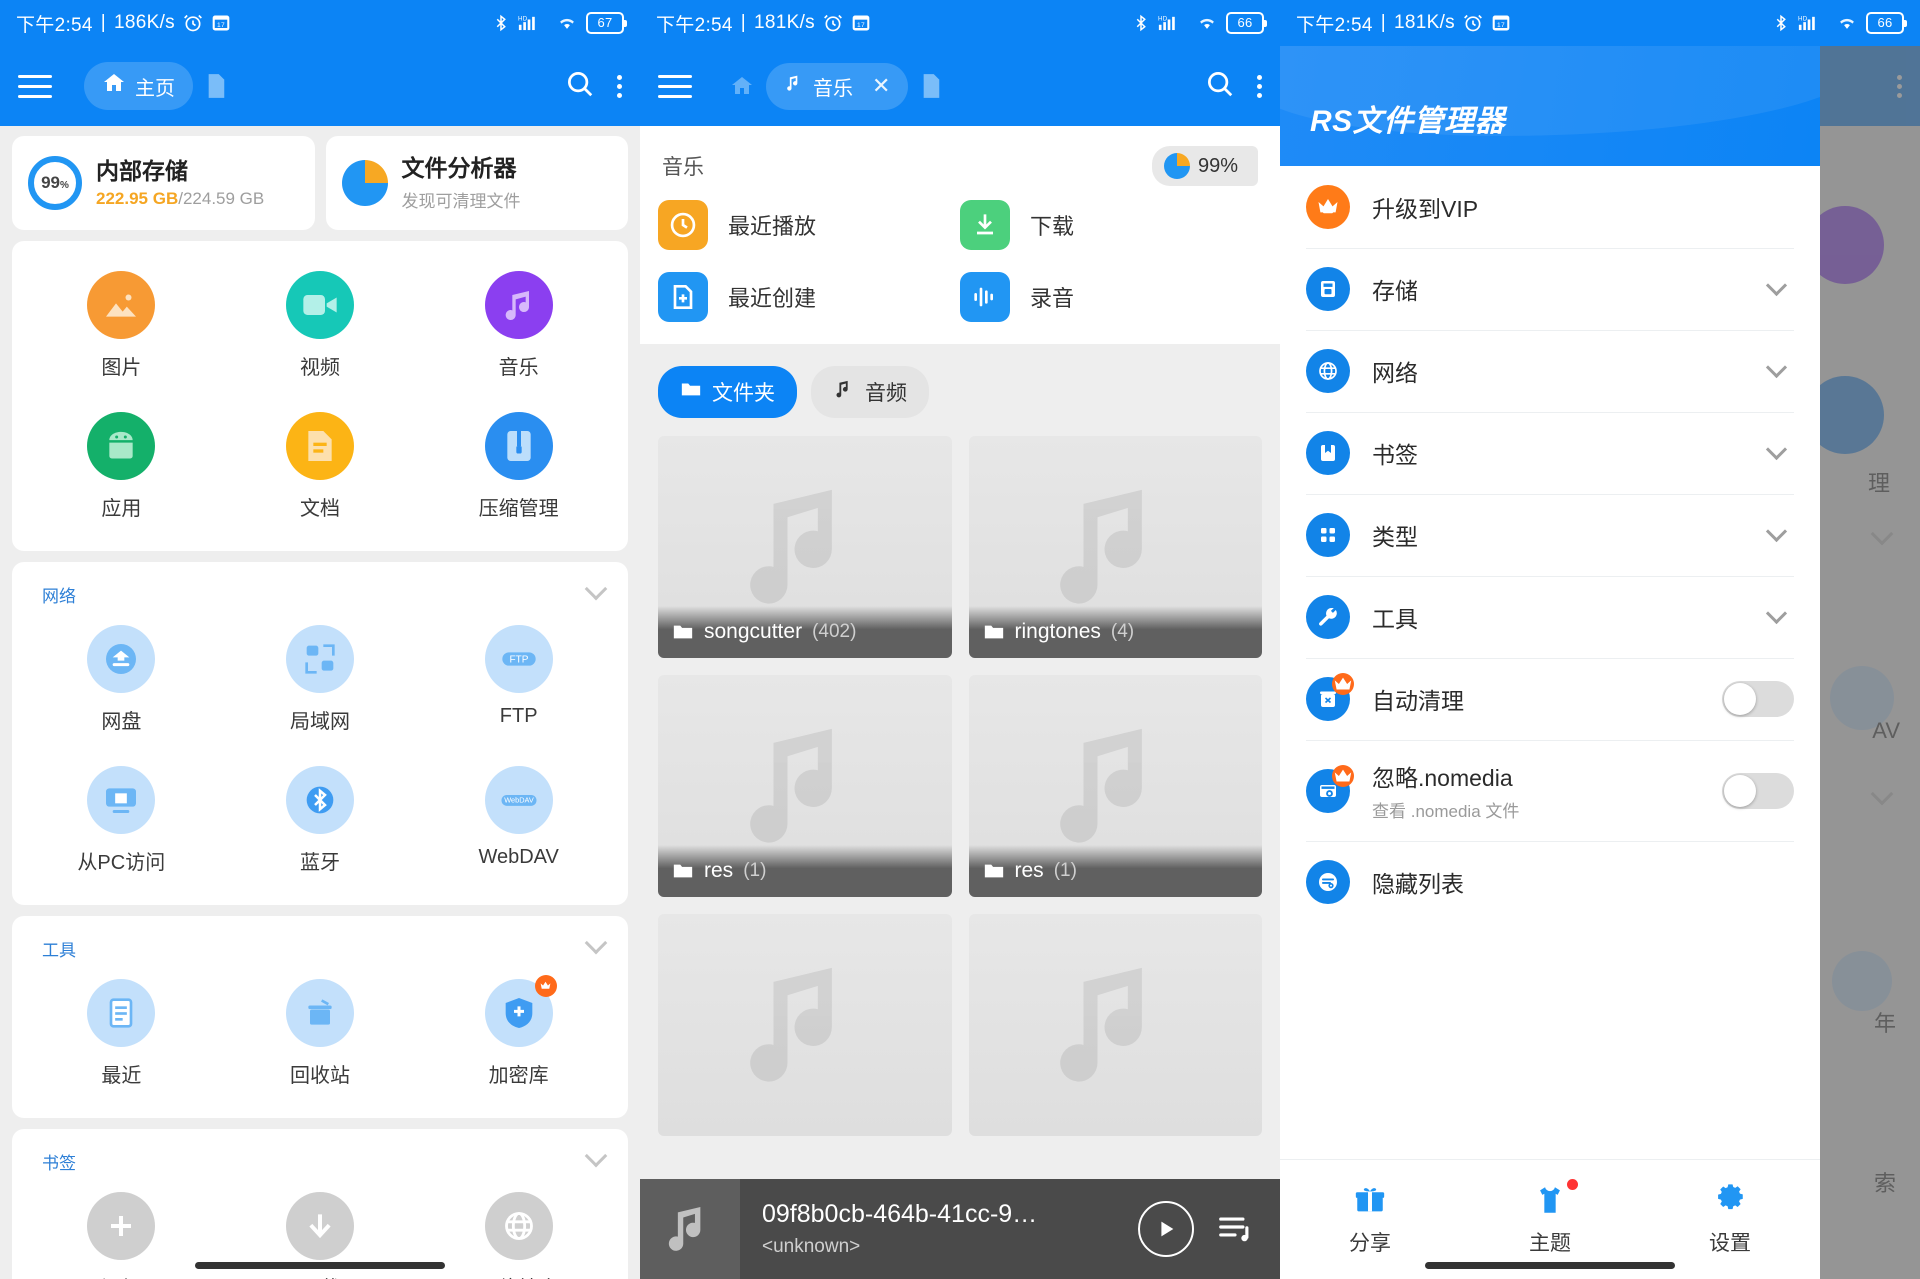  Describe the element at coordinates (1111, 297) in the screenshot. I see `quick-item-recordings: 录音` at that location.